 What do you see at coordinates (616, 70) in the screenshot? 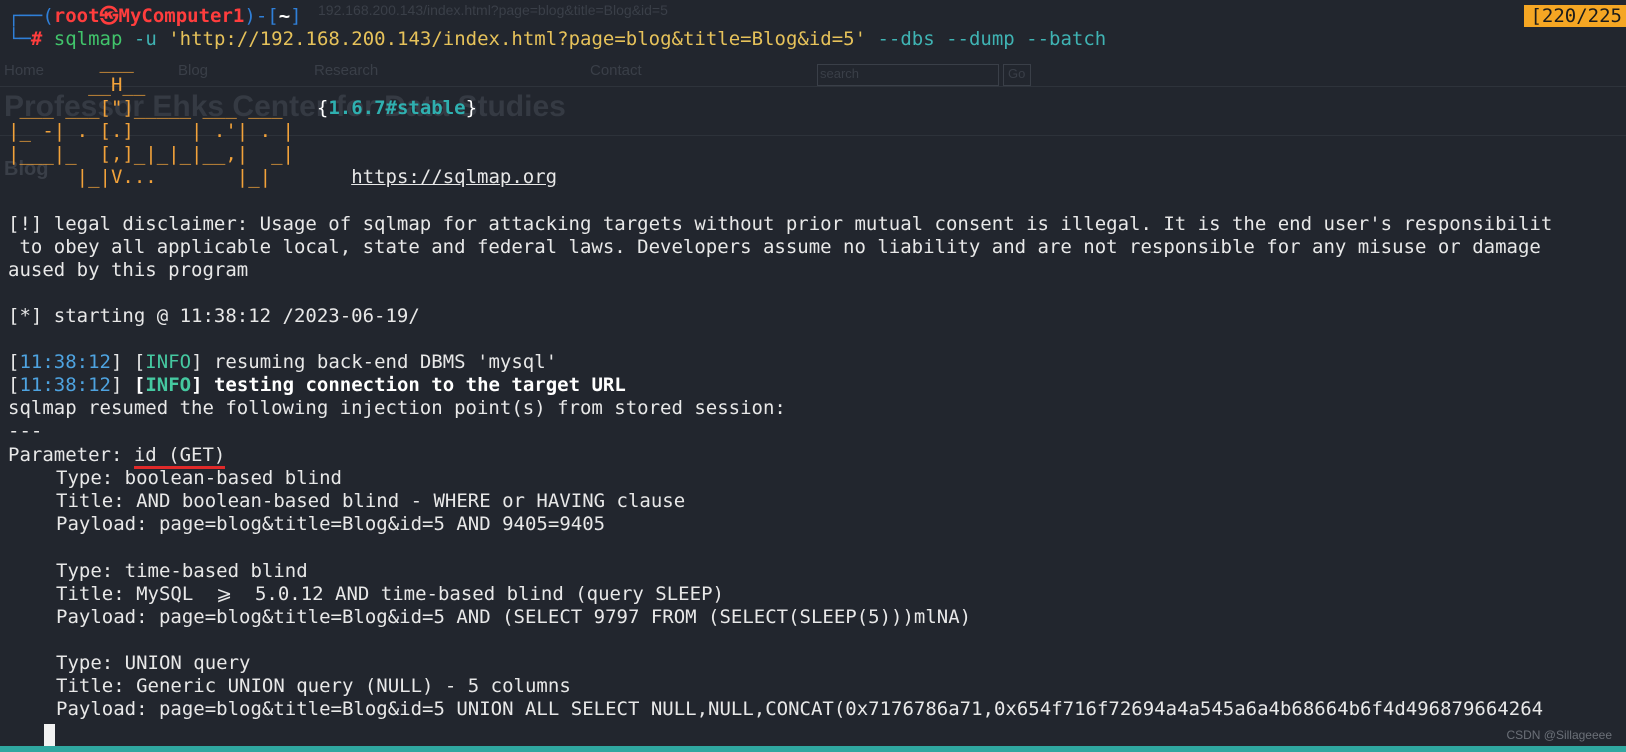
I see `ghost-nav-contact: Contact` at bounding box center [616, 70].